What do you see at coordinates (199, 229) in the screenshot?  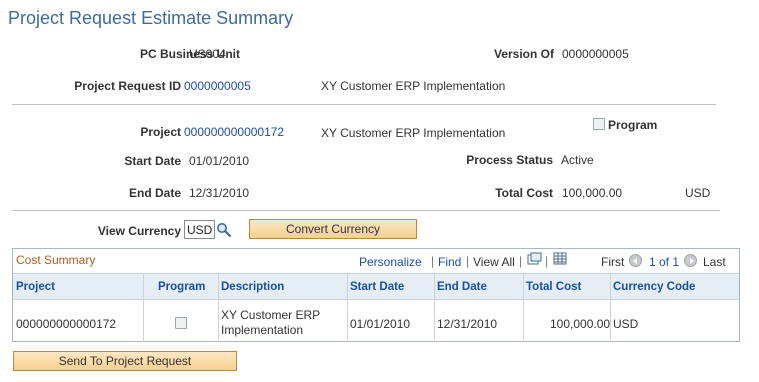 I see `view-currency-input` at bounding box center [199, 229].